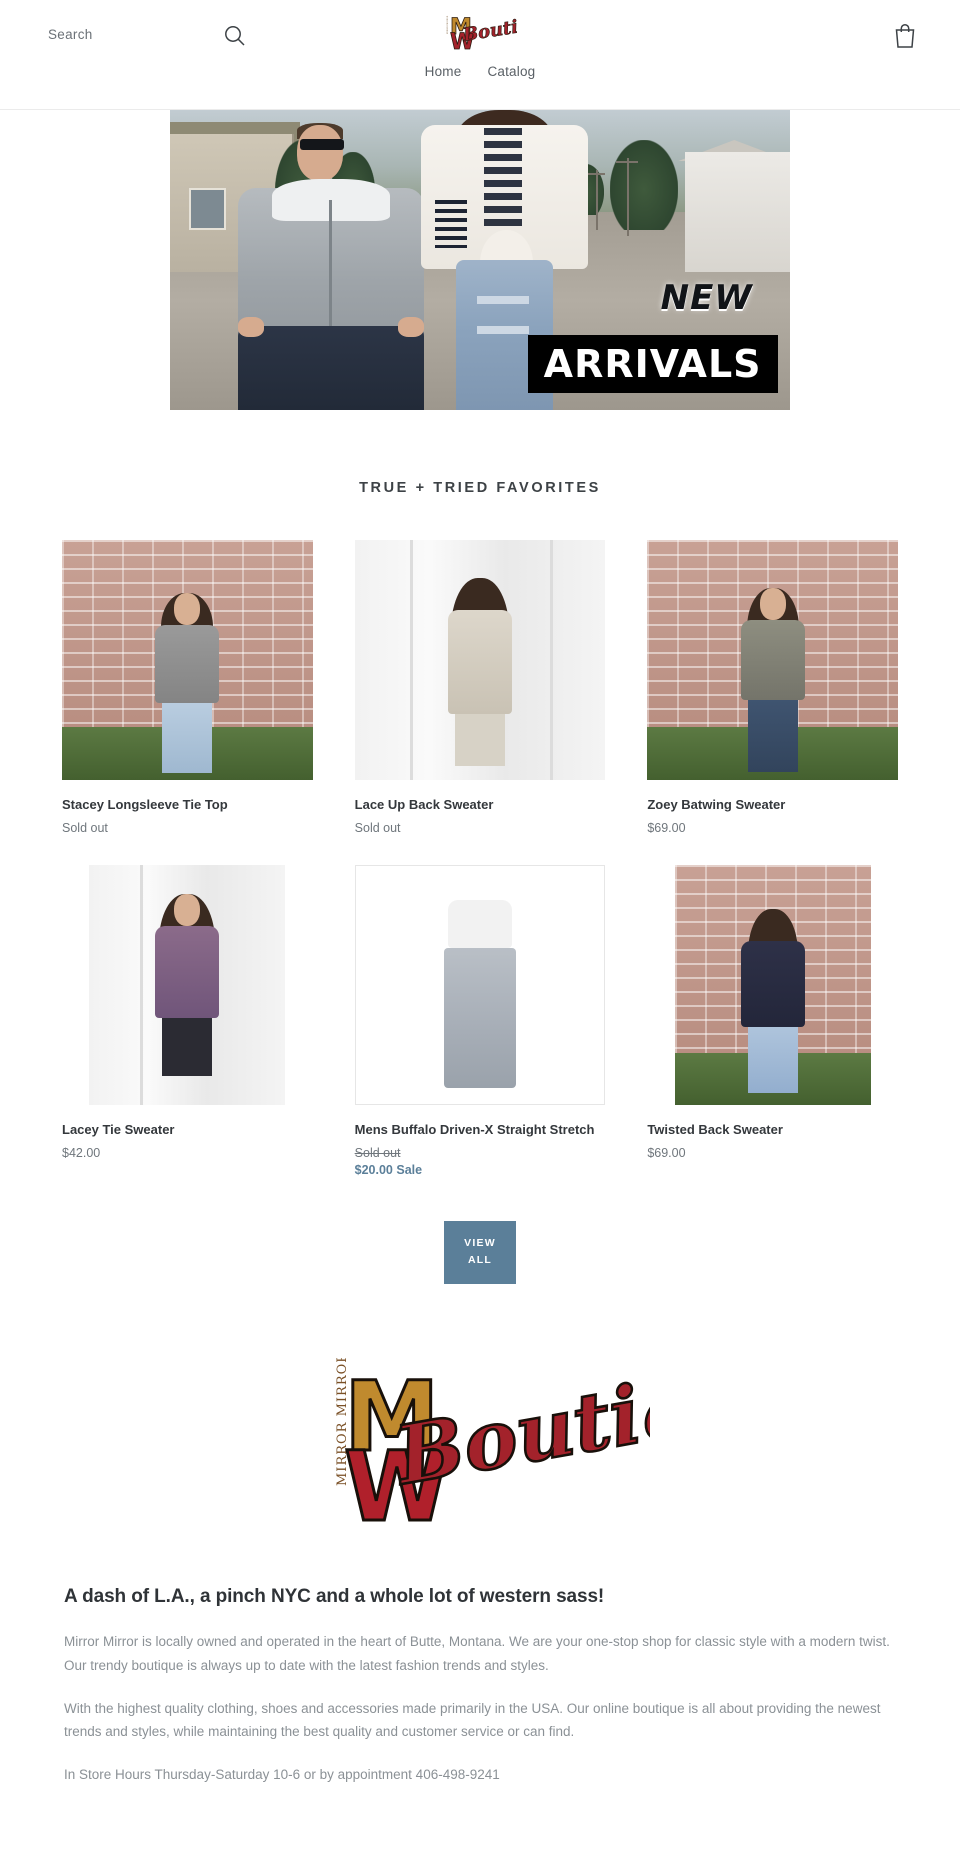  I want to click on hero-pole-crossbar, so click(627, 162).